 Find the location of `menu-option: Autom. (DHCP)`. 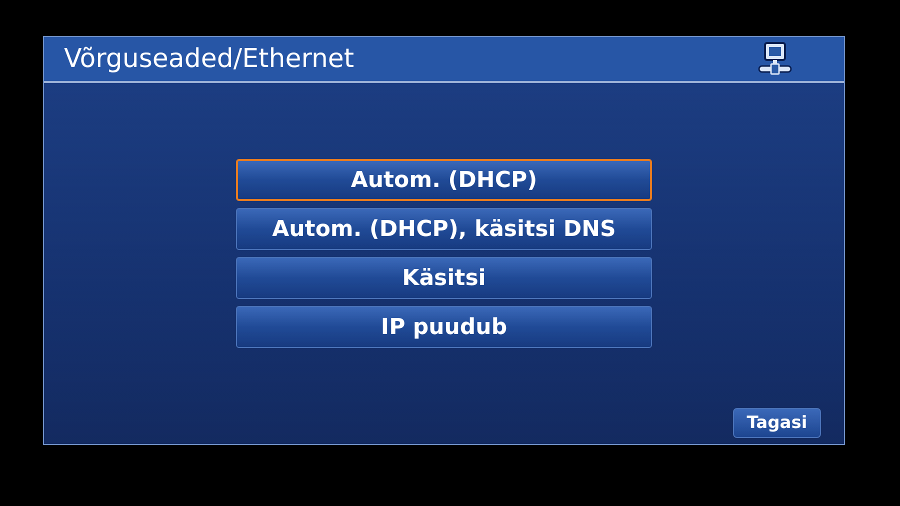

menu-option: Autom. (DHCP) is located at coordinates (444, 180).